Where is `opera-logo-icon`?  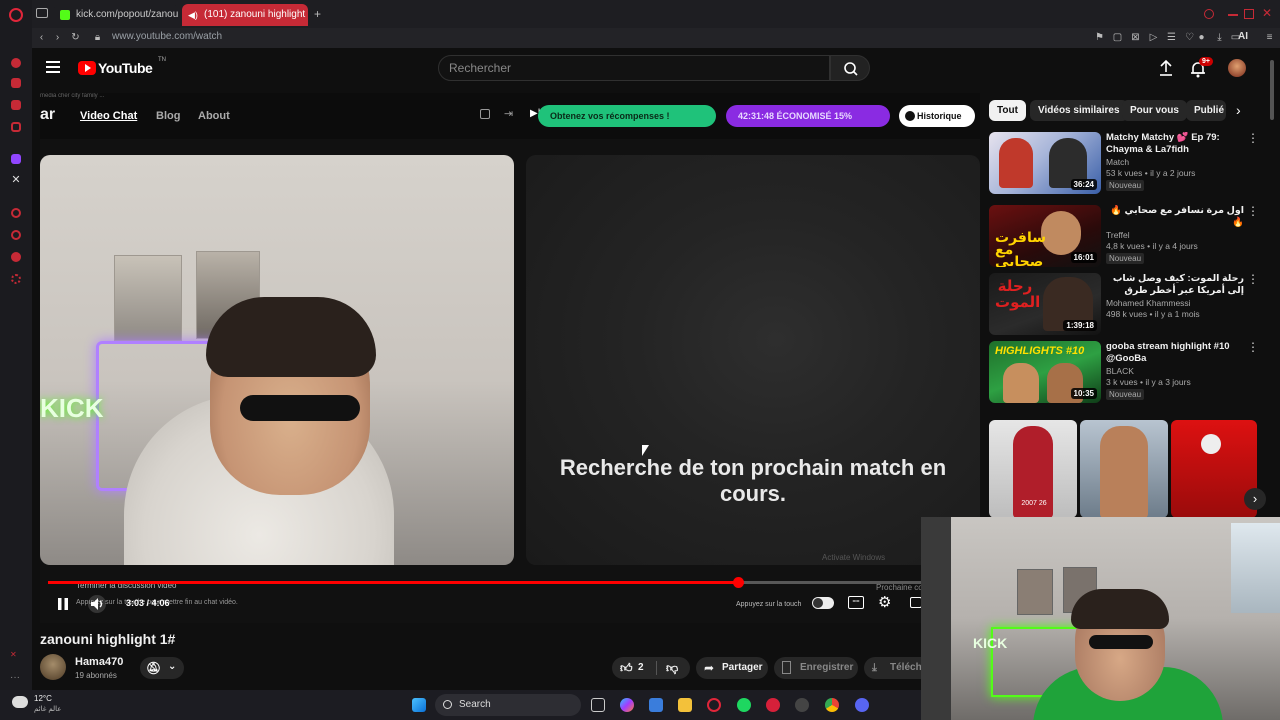 opera-logo-icon is located at coordinates (16, 15).